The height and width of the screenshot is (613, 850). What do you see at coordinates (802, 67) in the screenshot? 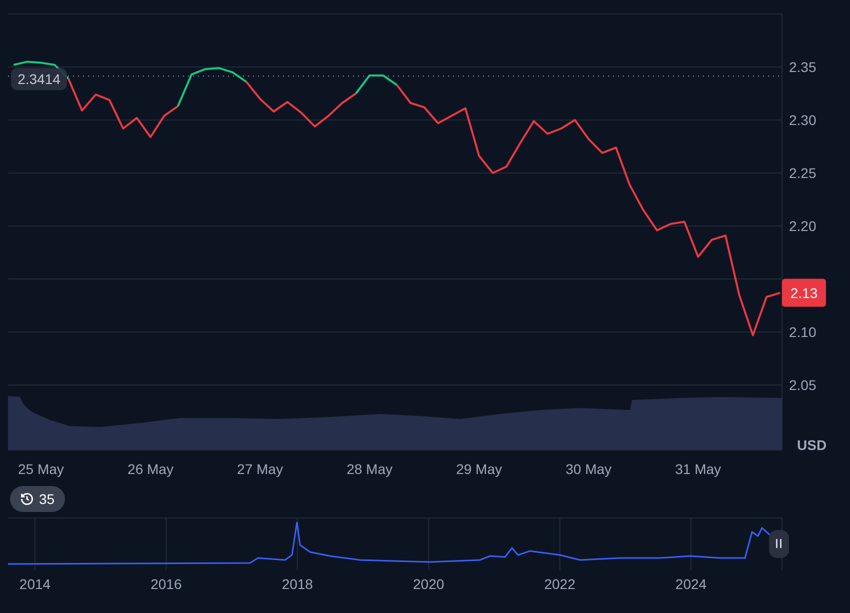
I see `y-axis-label: 2.35` at bounding box center [802, 67].